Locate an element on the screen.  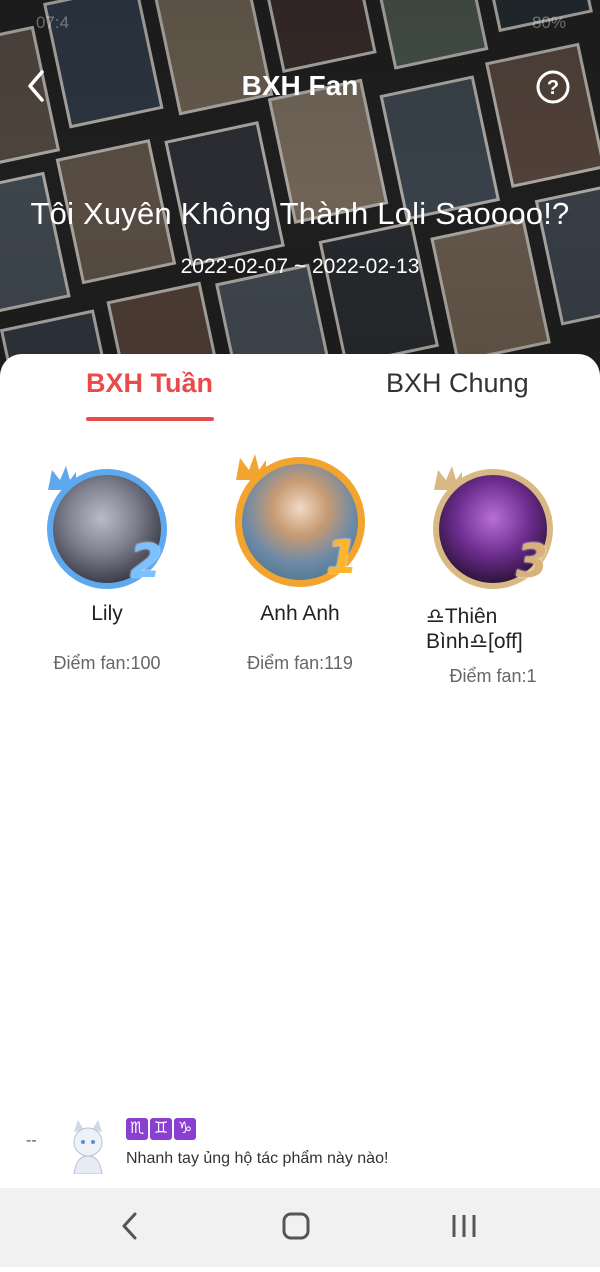
system-navigation-bar is located at coordinates (300, 1227).